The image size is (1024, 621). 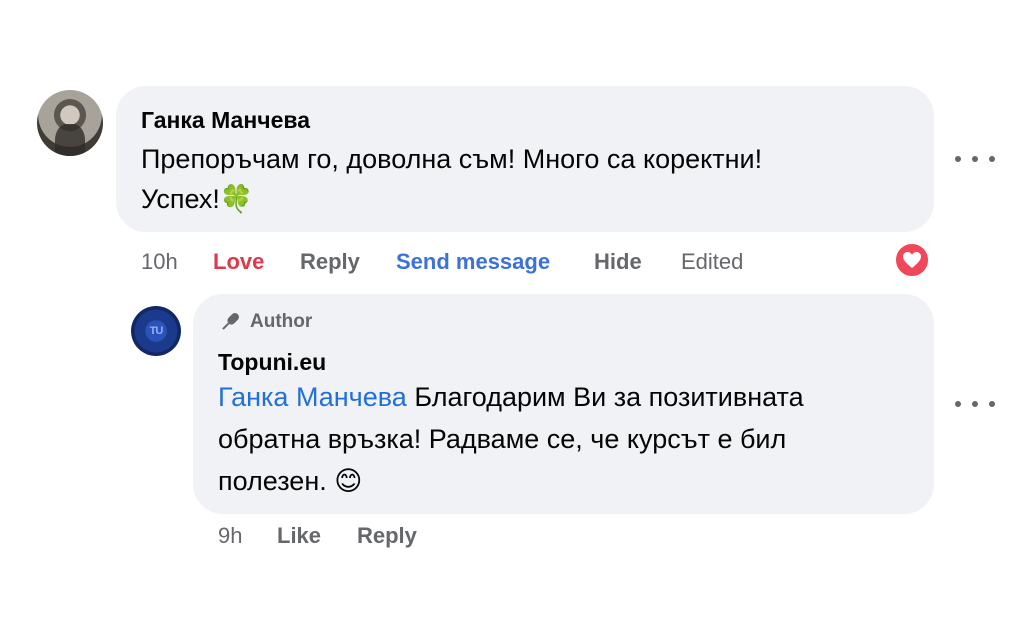 I want to click on comment-more-options-icon, so click(x=975, y=159).